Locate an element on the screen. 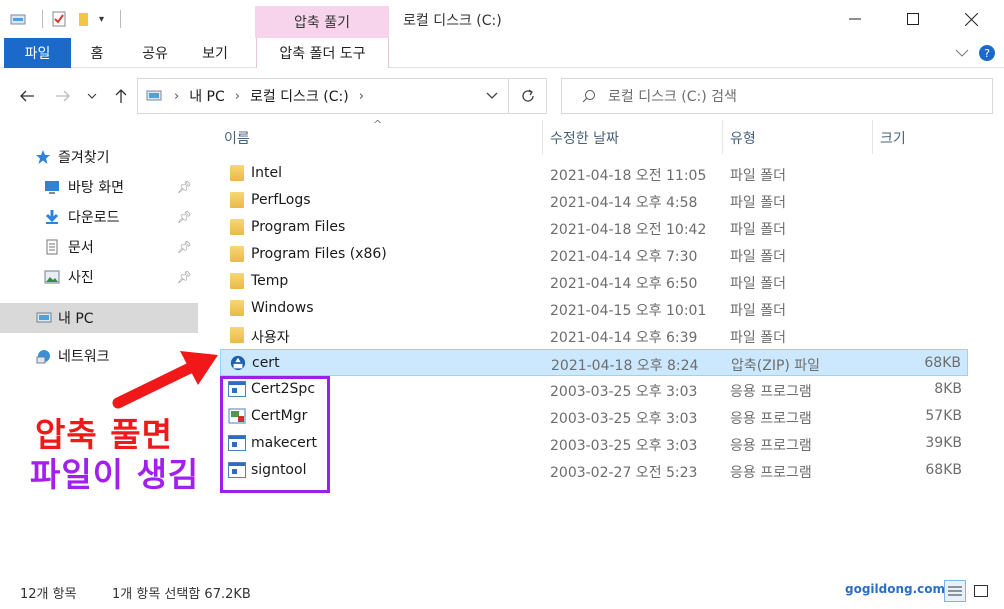 Image resolution: width=1004 pixels, height=609 pixels. nav-item-label: 바탕 화면 is located at coordinates (96, 188).